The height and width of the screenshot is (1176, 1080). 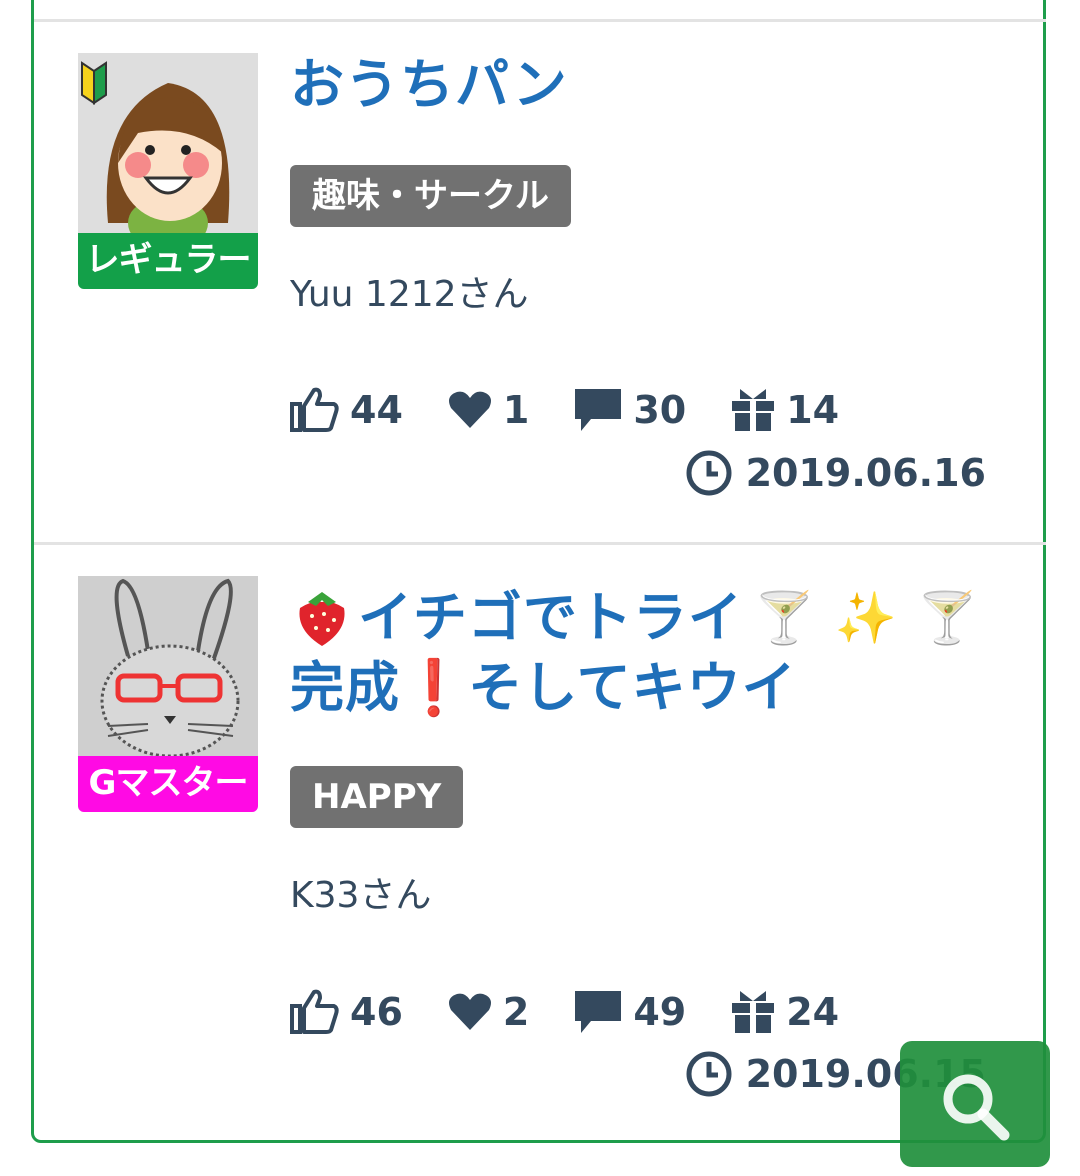 What do you see at coordinates (168, 783) in the screenshot?
I see `rank-badge: Gマスター` at bounding box center [168, 783].